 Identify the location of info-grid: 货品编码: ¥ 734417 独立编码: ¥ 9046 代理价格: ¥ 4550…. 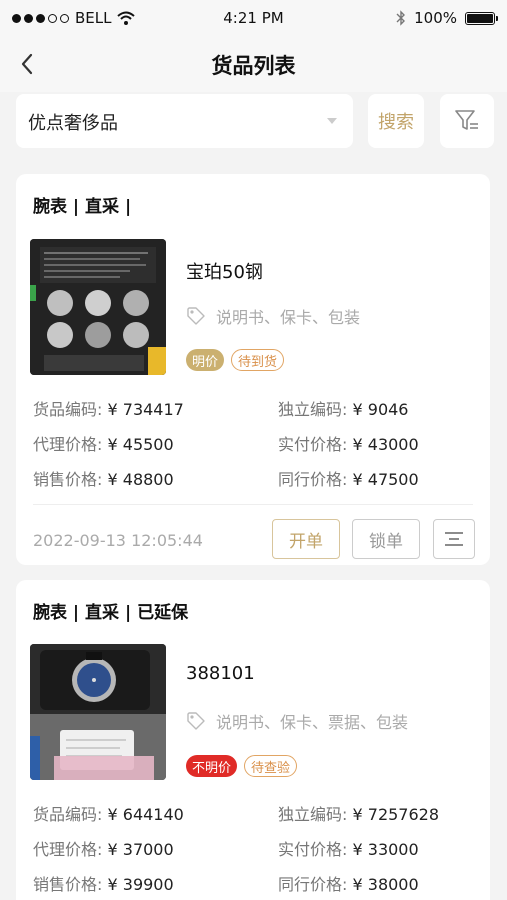
(256, 448).